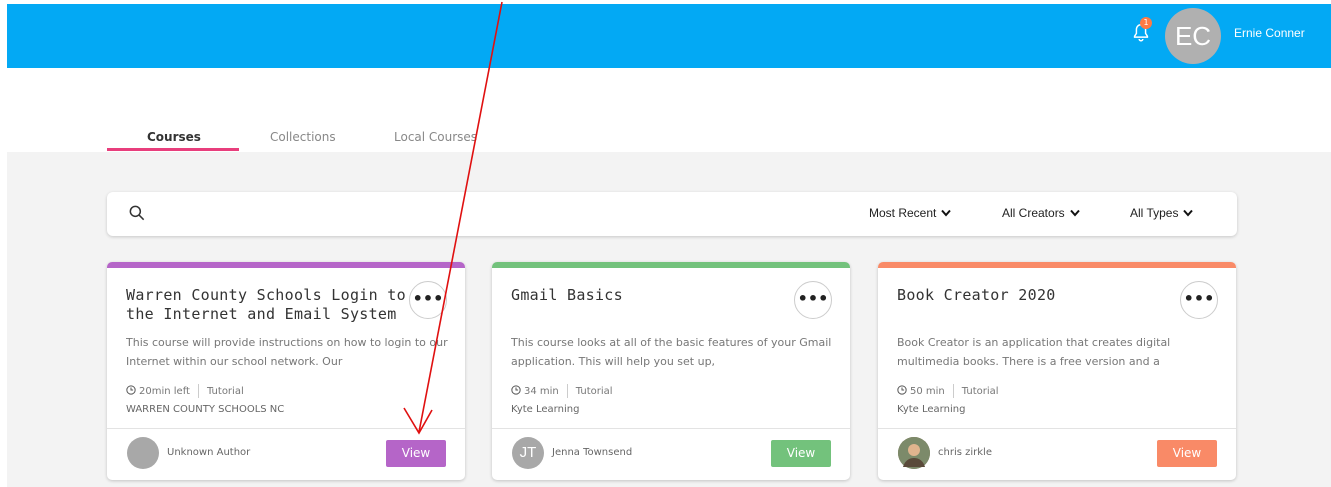  I want to click on card-duration: 20min left, so click(164, 391).